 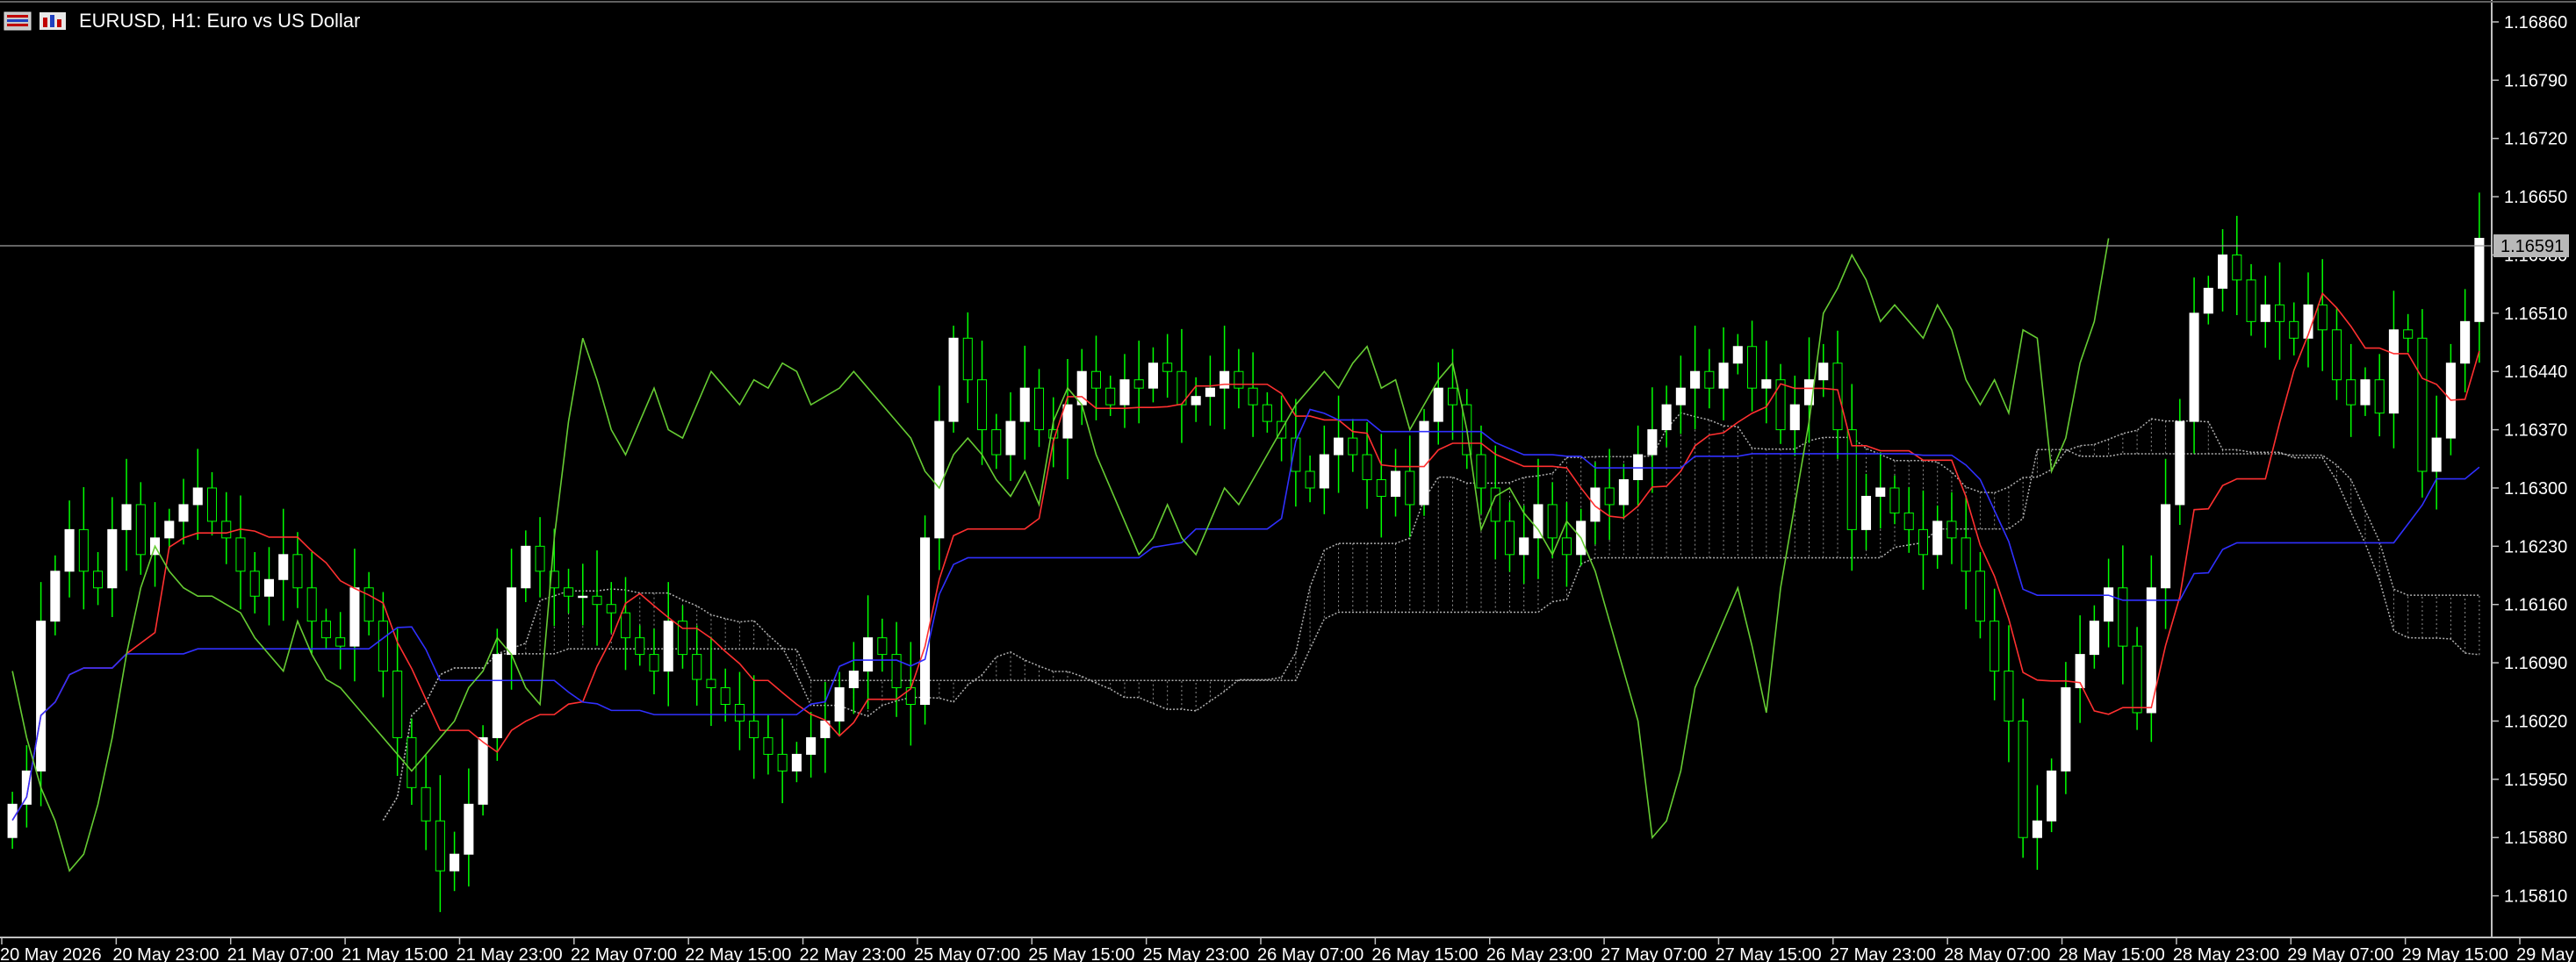 What do you see at coordinates (2546, 953) in the screenshot?
I see `x-tick-label: 29 May 23:00` at bounding box center [2546, 953].